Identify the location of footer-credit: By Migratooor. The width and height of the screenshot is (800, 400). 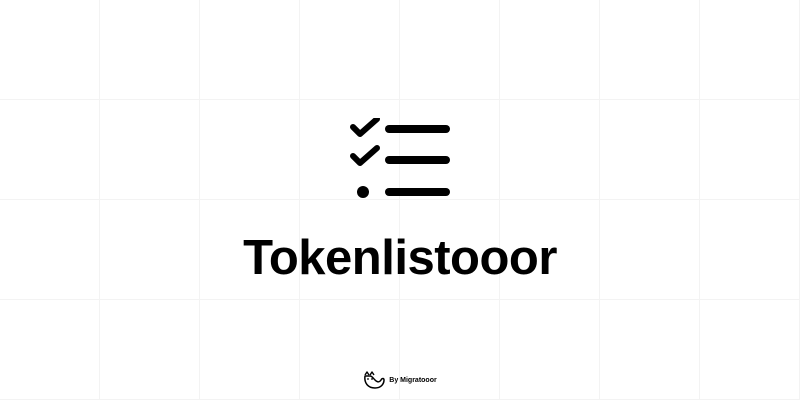
(400, 380).